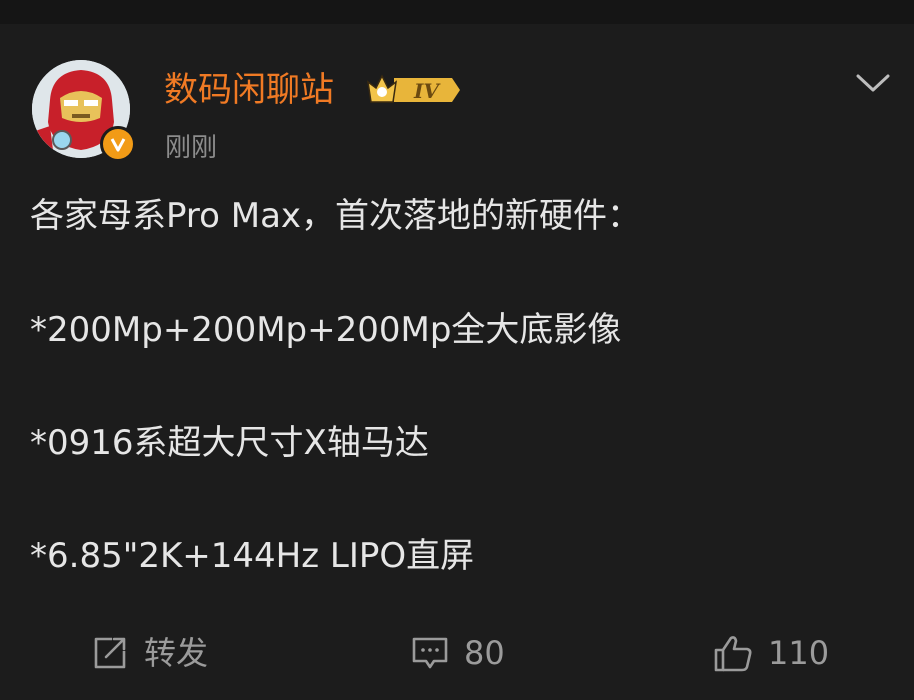  I want to click on post-text-line: 各家母系Pro Max，首次落地的新硬件：, so click(336, 216).